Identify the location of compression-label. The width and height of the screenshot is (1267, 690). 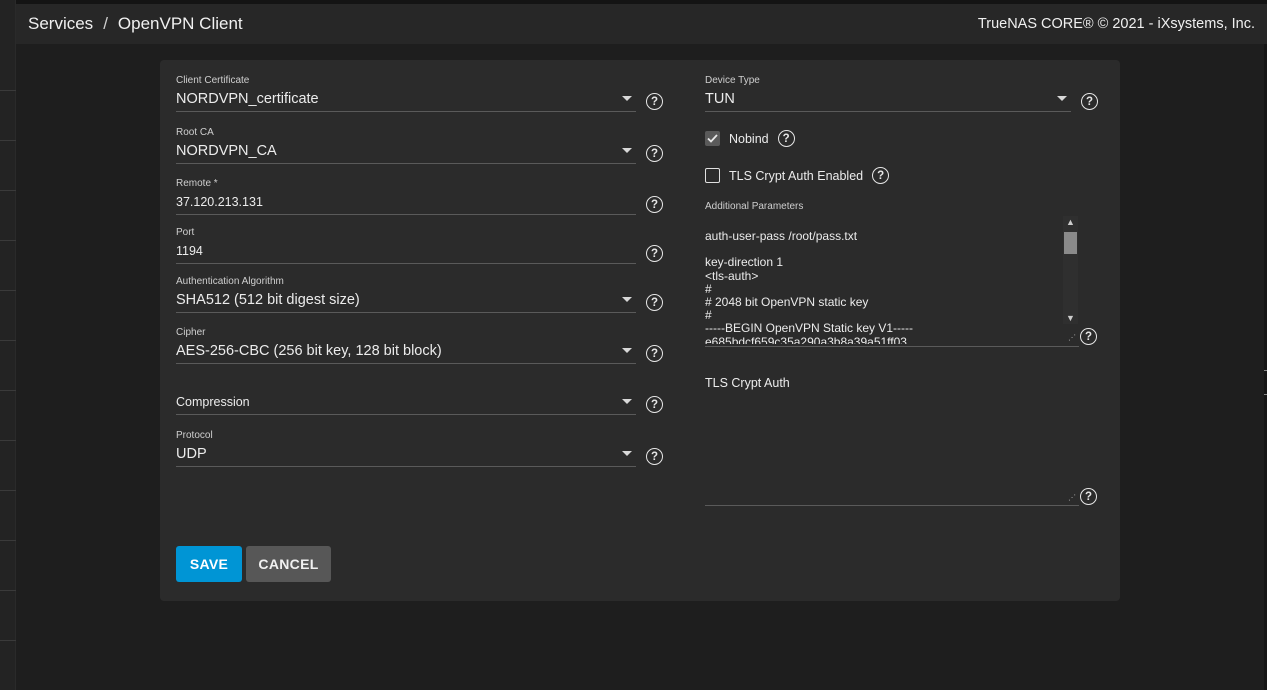
(419, 384).